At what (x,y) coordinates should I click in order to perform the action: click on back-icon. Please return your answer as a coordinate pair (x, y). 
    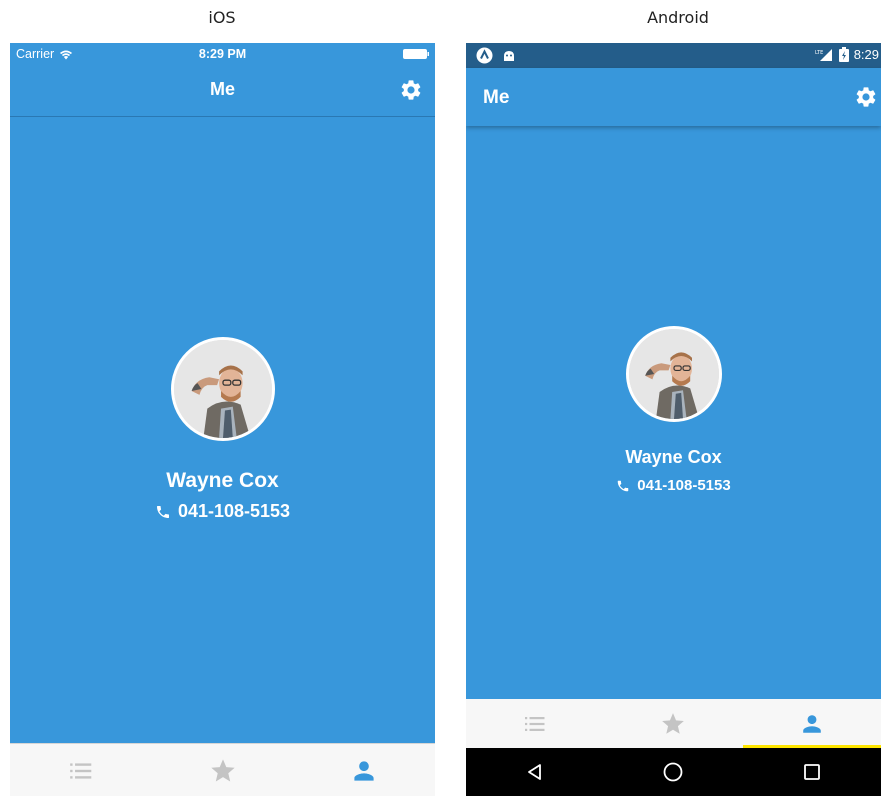
    Looking at the image, I should click on (535, 772).